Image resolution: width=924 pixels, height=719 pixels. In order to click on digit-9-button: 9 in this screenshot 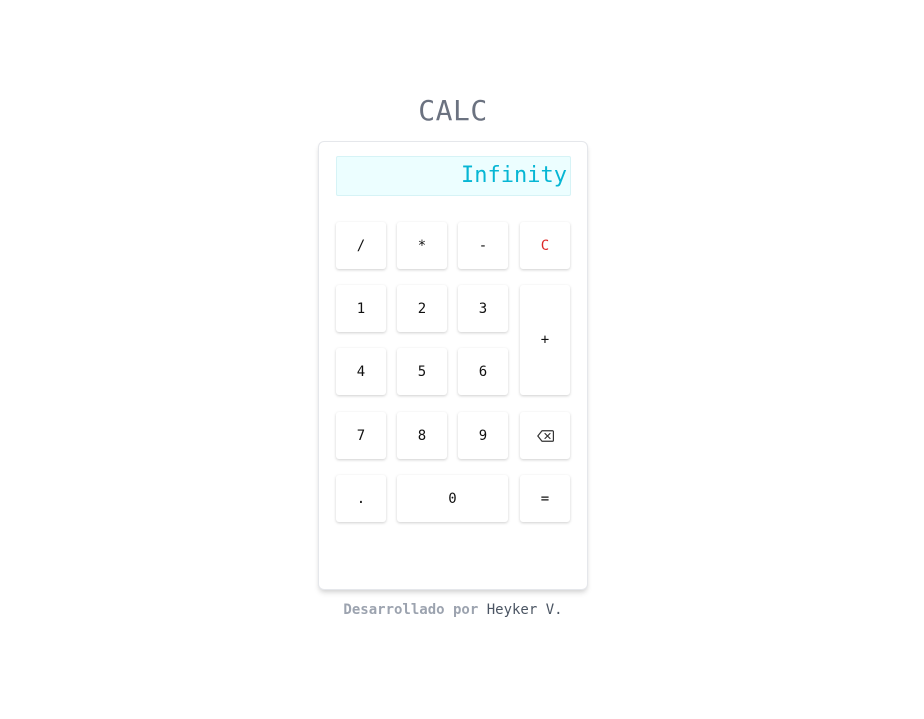, I will do `click(483, 435)`.